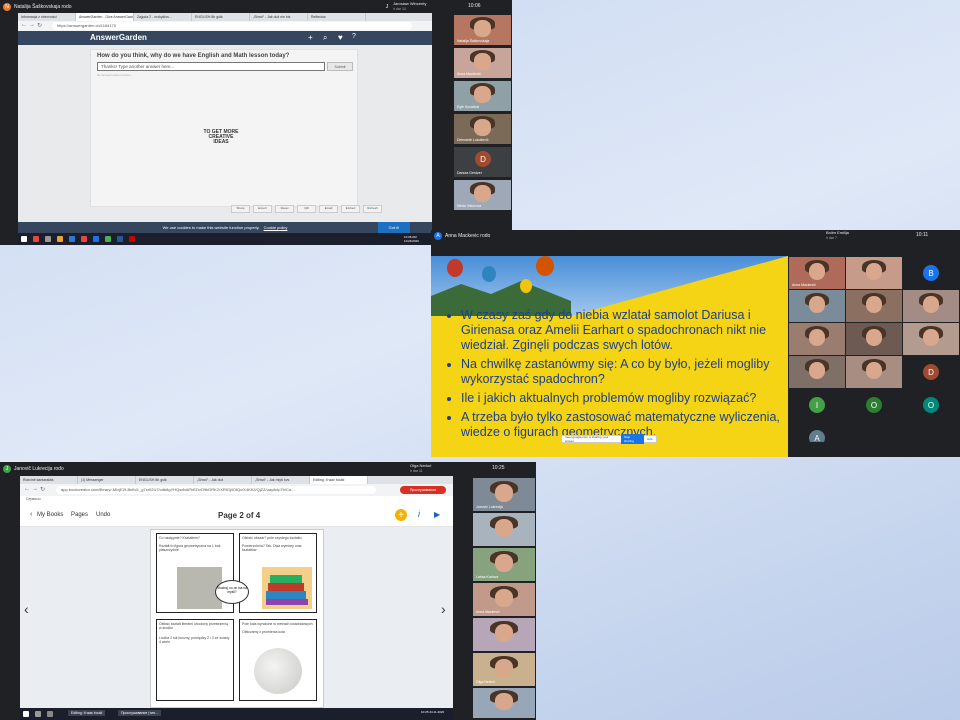 The image size is (960, 720). Describe the element at coordinates (394, 227) in the screenshot. I see `got-it-button: Got it!` at that location.